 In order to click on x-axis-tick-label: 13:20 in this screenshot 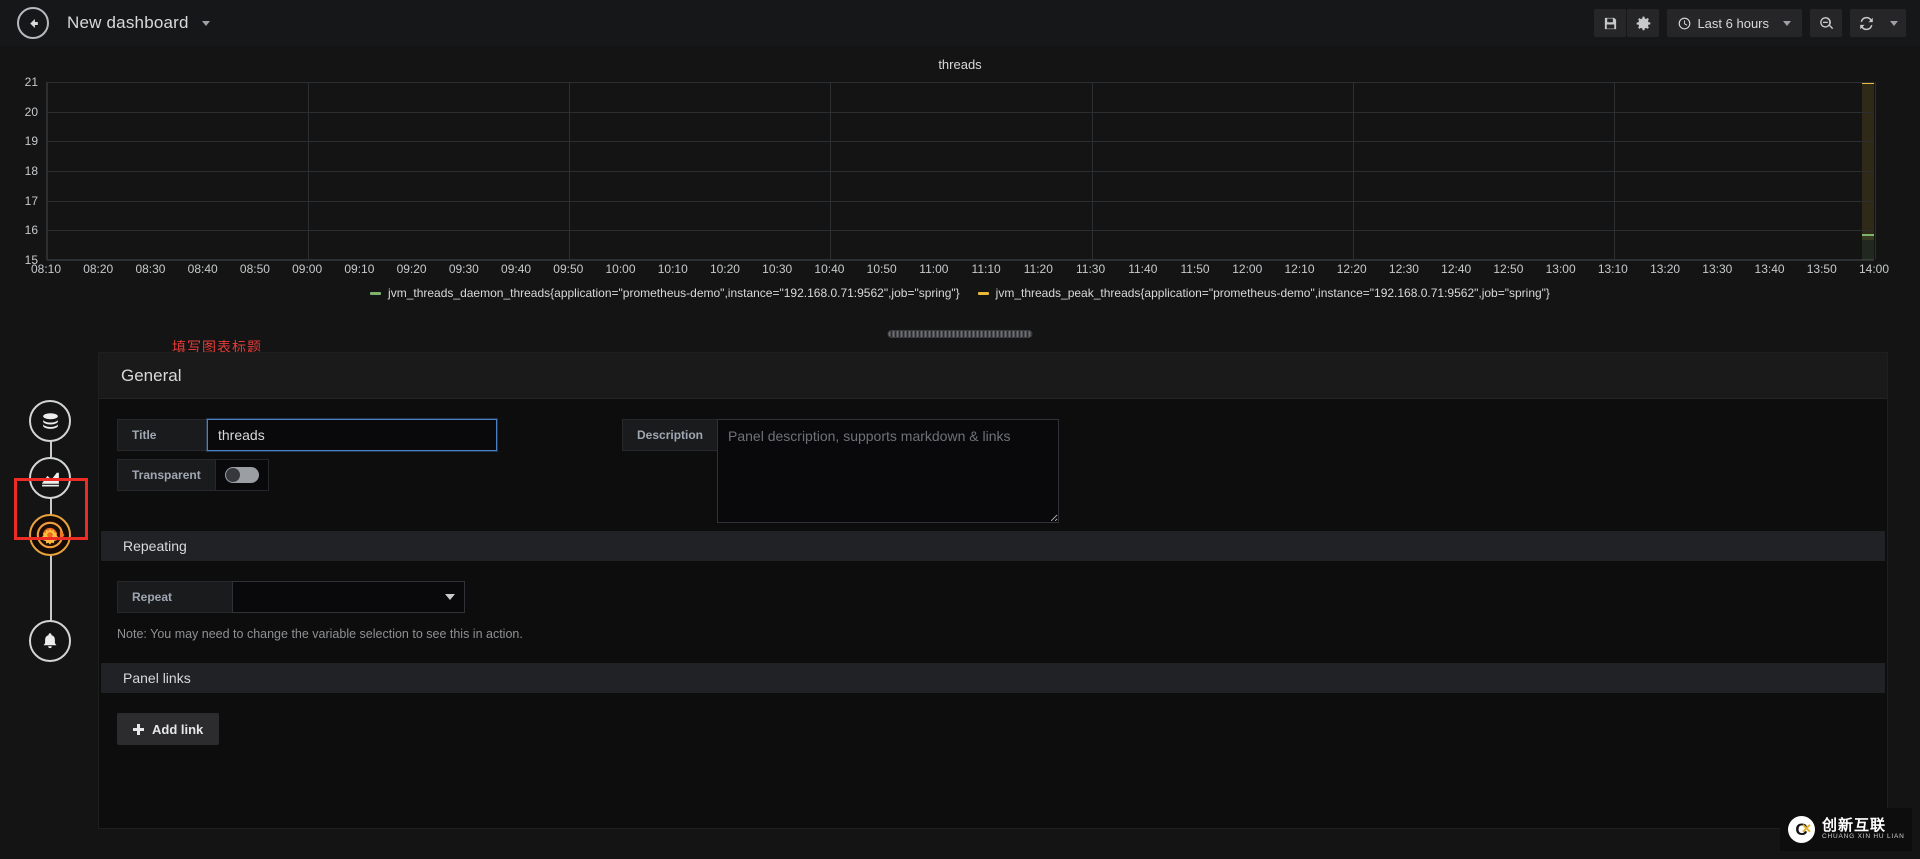, I will do `click(1665, 269)`.